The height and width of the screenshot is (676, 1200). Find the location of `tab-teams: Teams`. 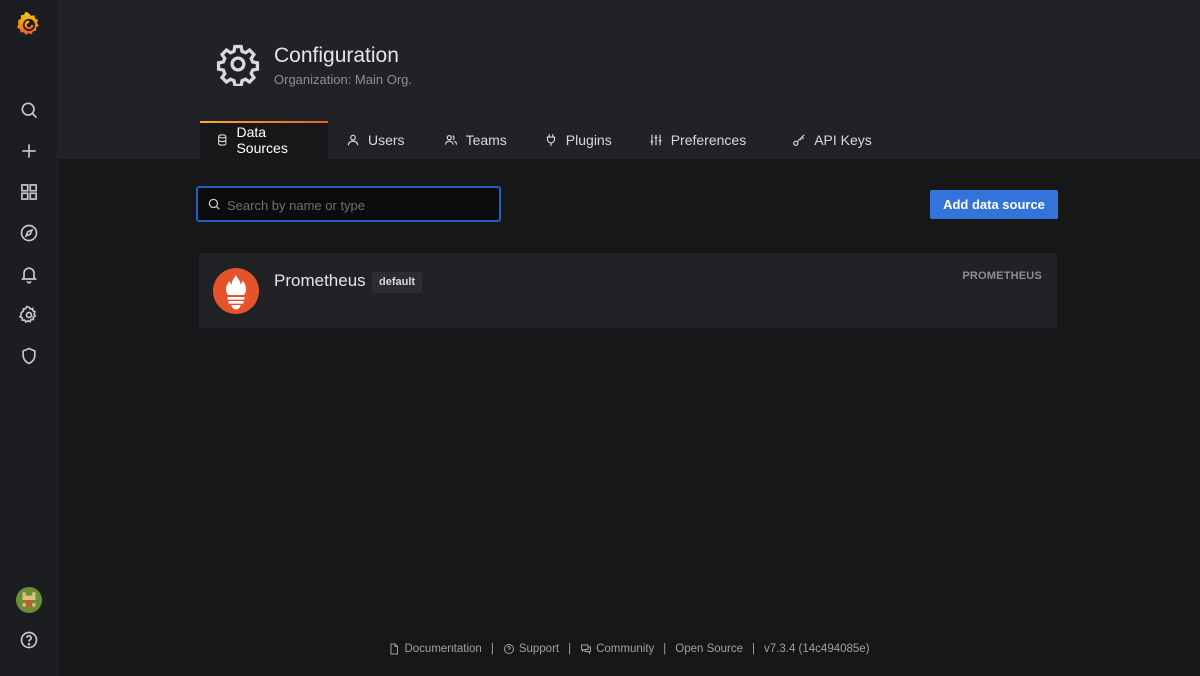

tab-teams: Teams is located at coordinates (475, 140).